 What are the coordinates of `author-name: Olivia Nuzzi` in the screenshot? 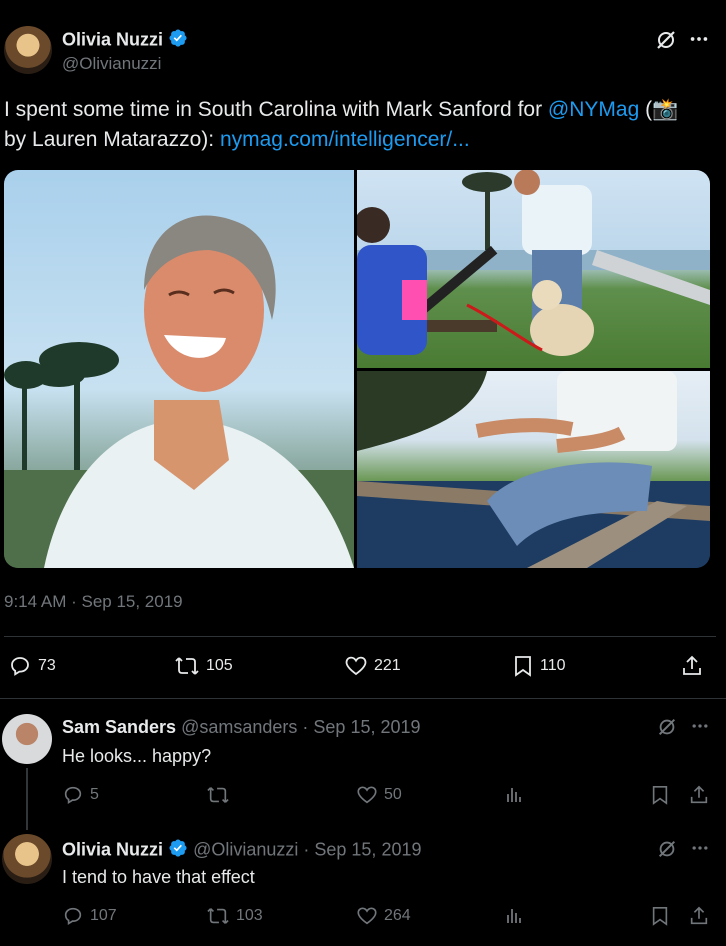 It's located at (112, 39).